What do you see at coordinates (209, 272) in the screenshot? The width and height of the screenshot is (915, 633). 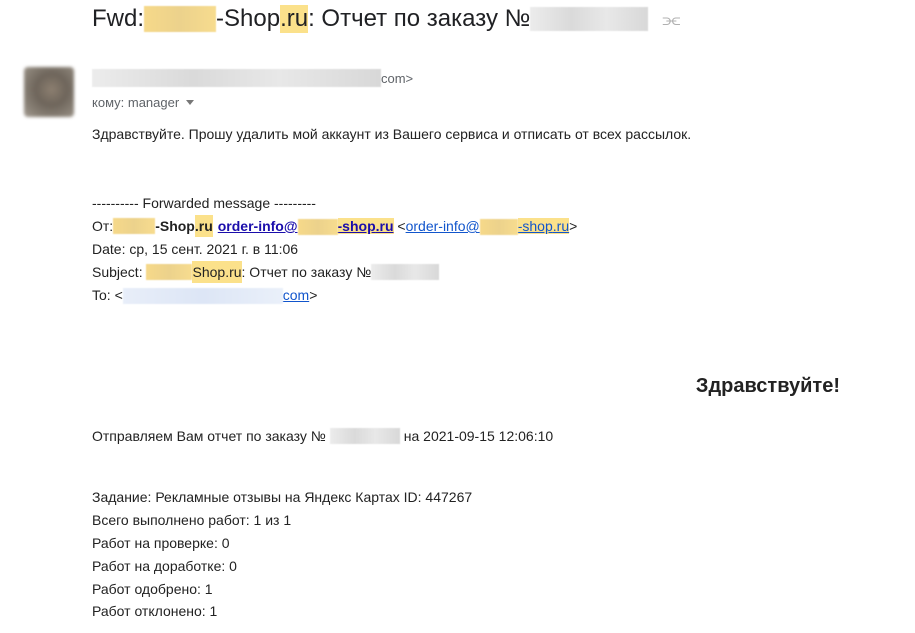 I see `forwarded-subject-shop: Shop` at bounding box center [209, 272].